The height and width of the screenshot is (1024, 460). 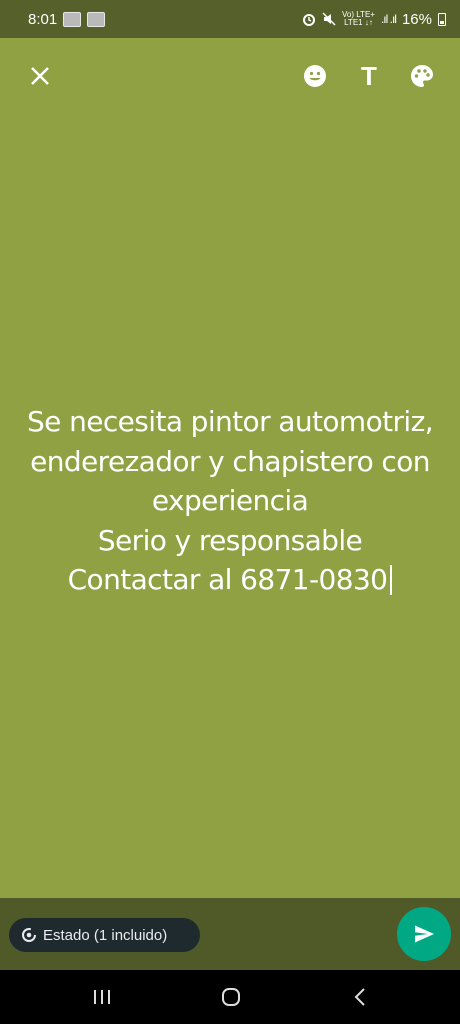 I want to click on palette-icon, so click(x=422, y=76).